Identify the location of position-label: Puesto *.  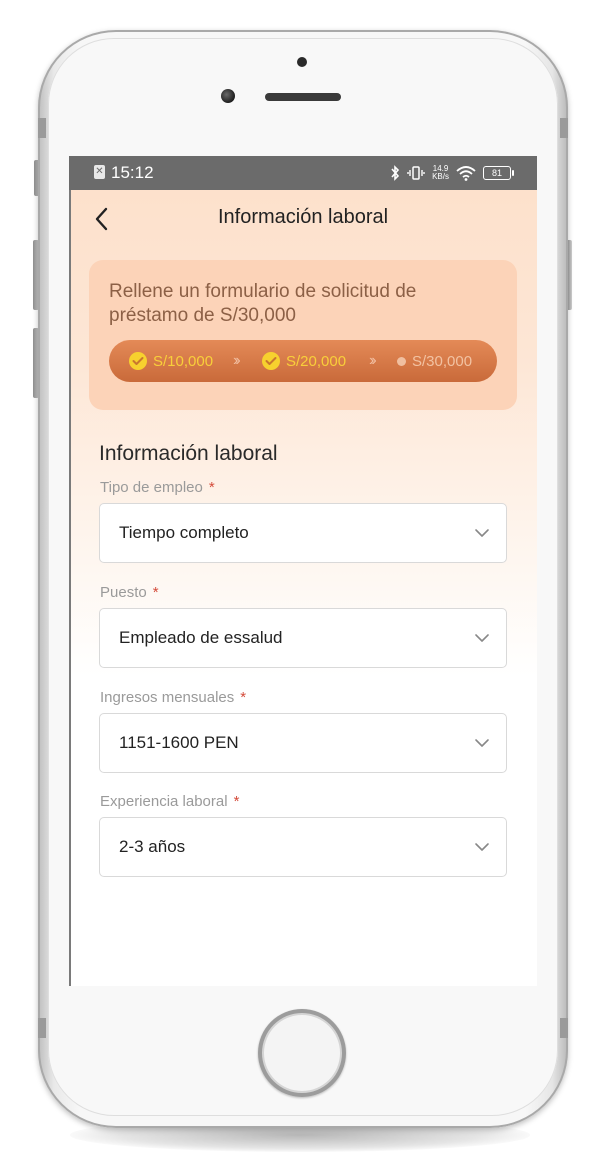
(129, 592).